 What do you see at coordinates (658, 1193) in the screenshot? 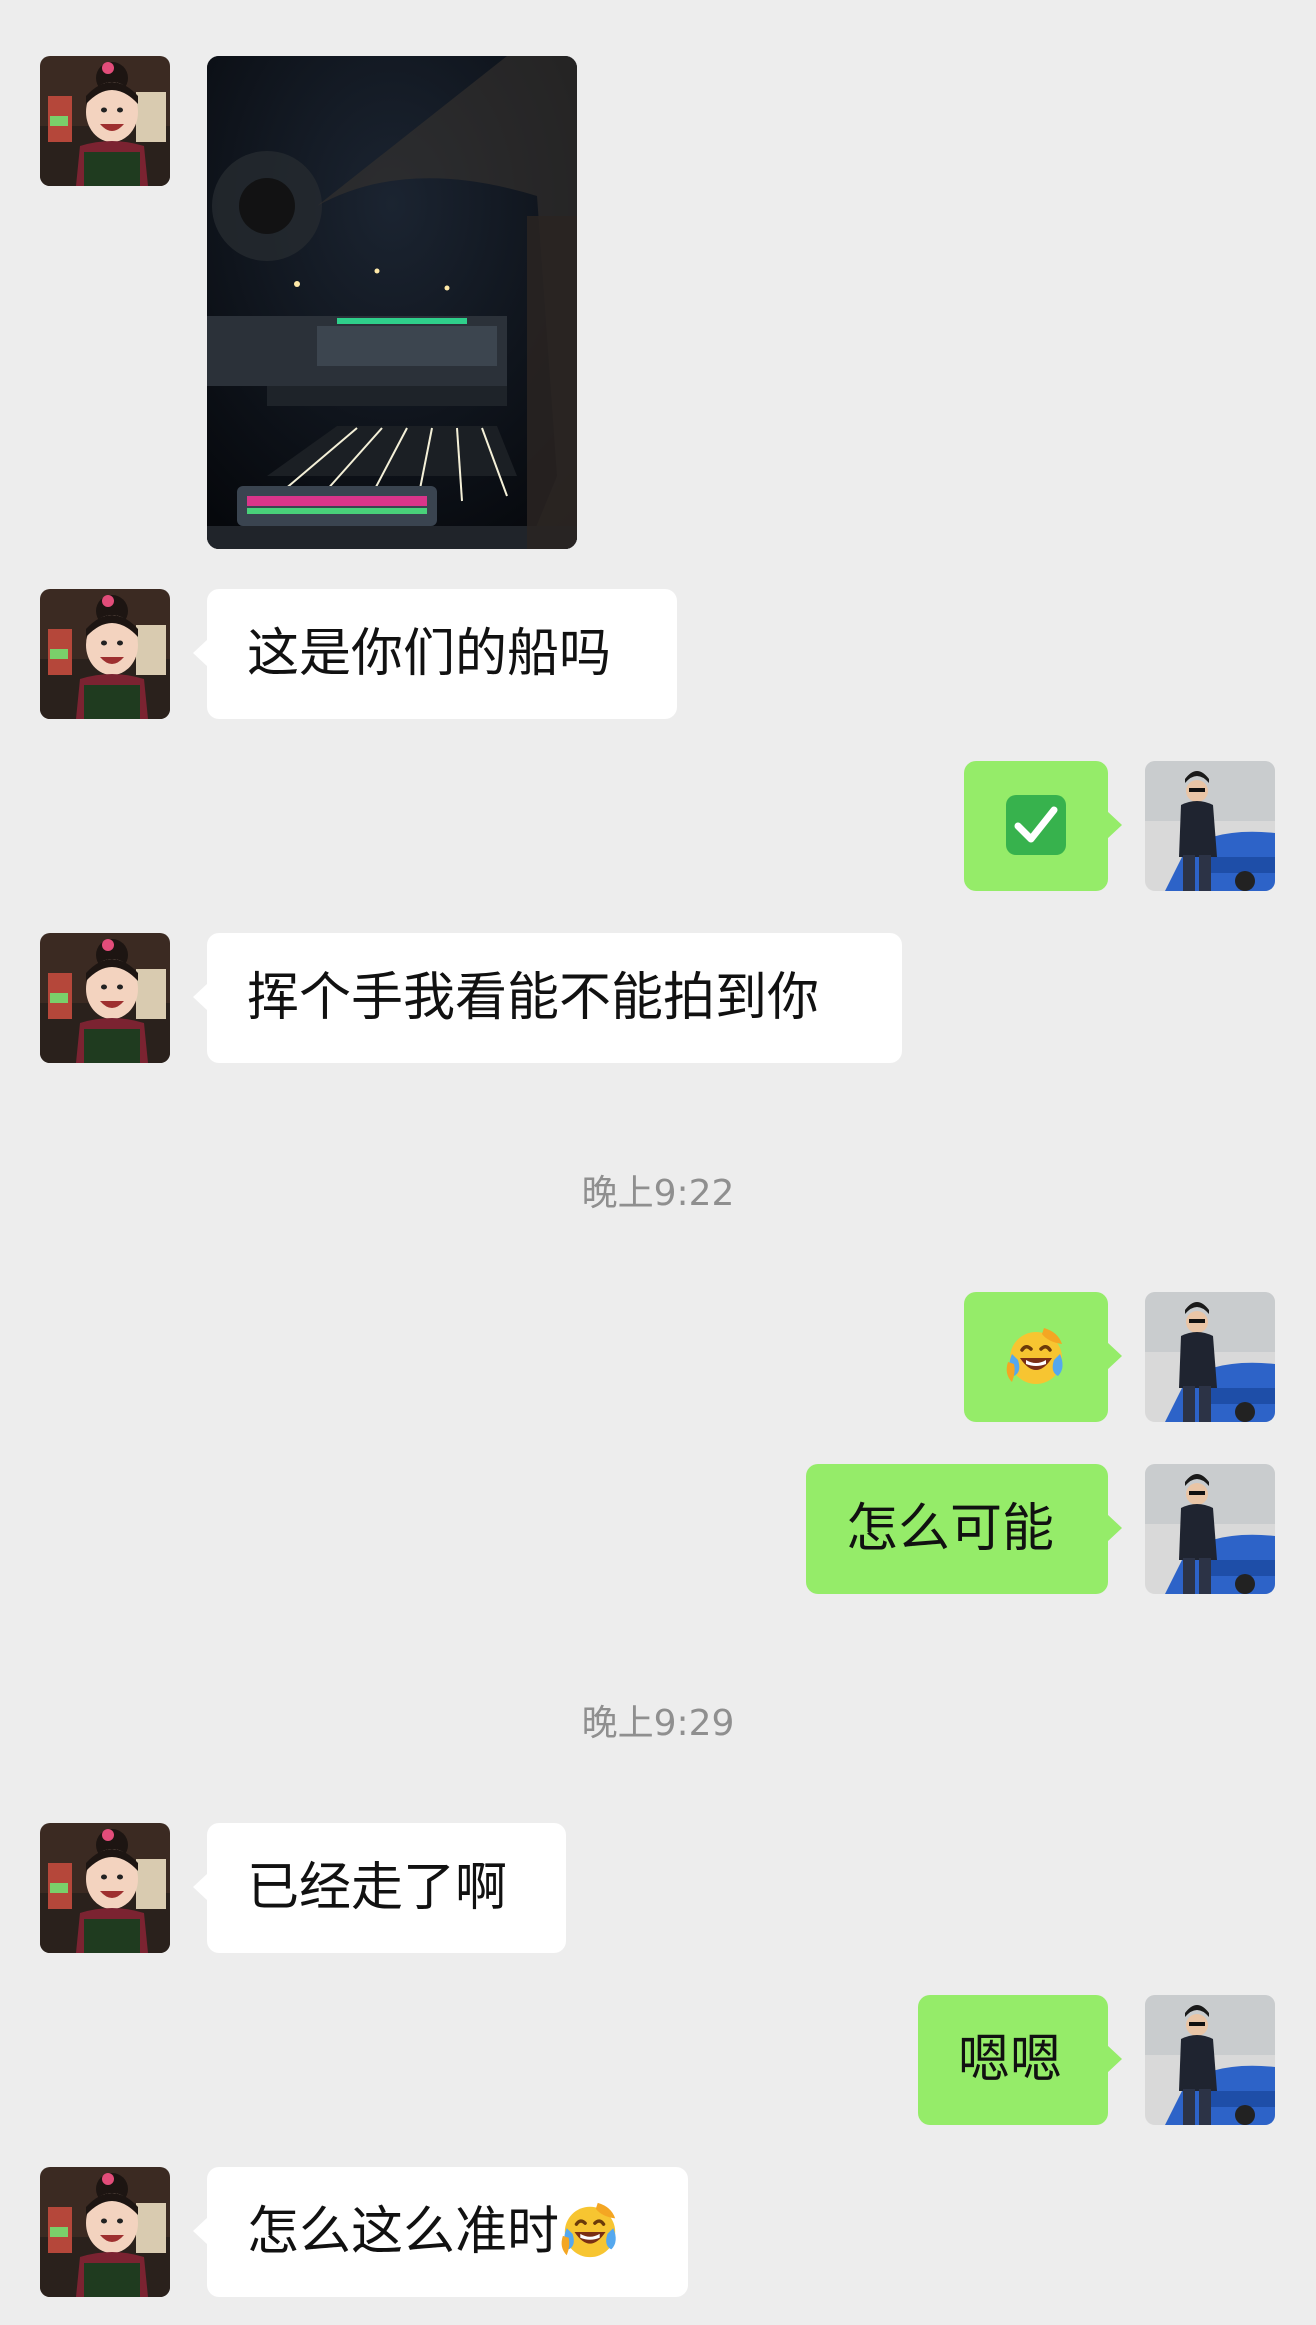
I see `chat-timestamp: 晚上9:22` at bounding box center [658, 1193].